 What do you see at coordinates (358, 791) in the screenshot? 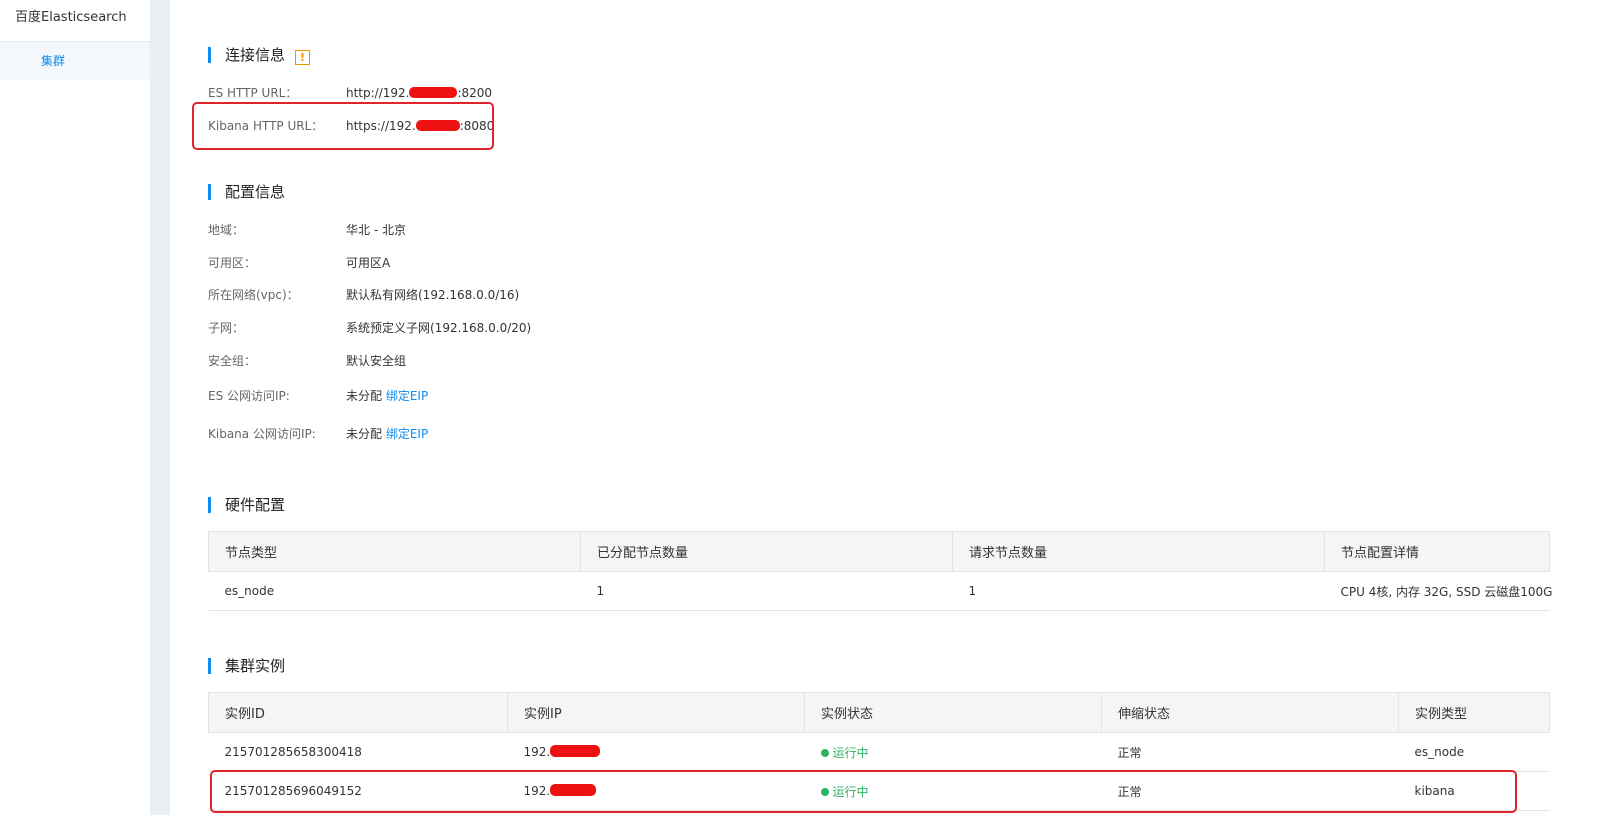
I see `instance-id-cell: 215701285696049152` at bounding box center [358, 791].